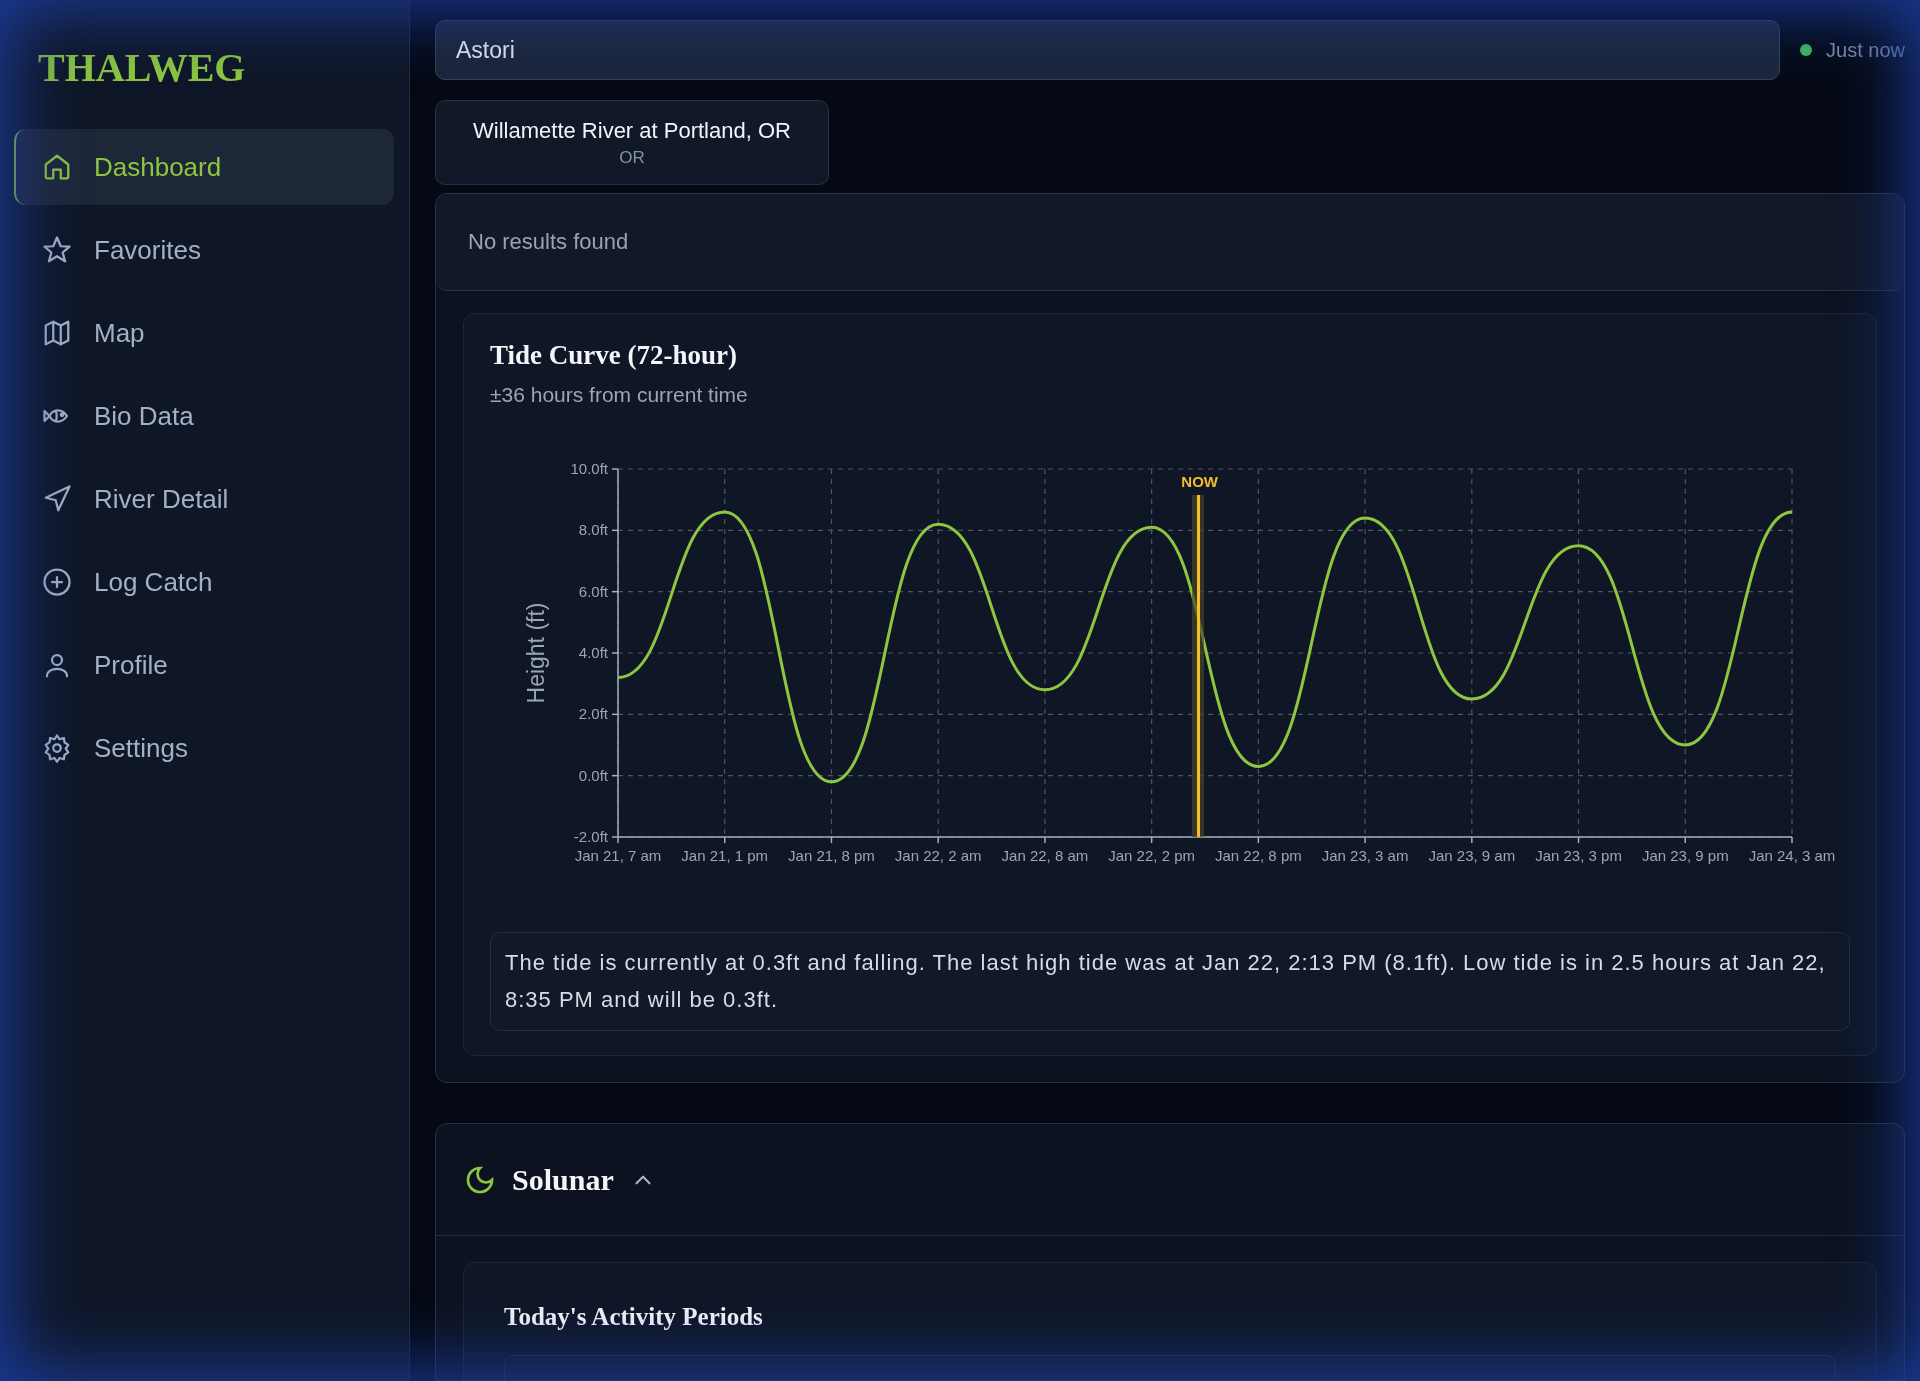 The height and width of the screenshot is (1381, 1920). What do you see at coordinates (204, 333) in the screenshot?
I see `nav-item: Map` at bounding box center [204, 333].